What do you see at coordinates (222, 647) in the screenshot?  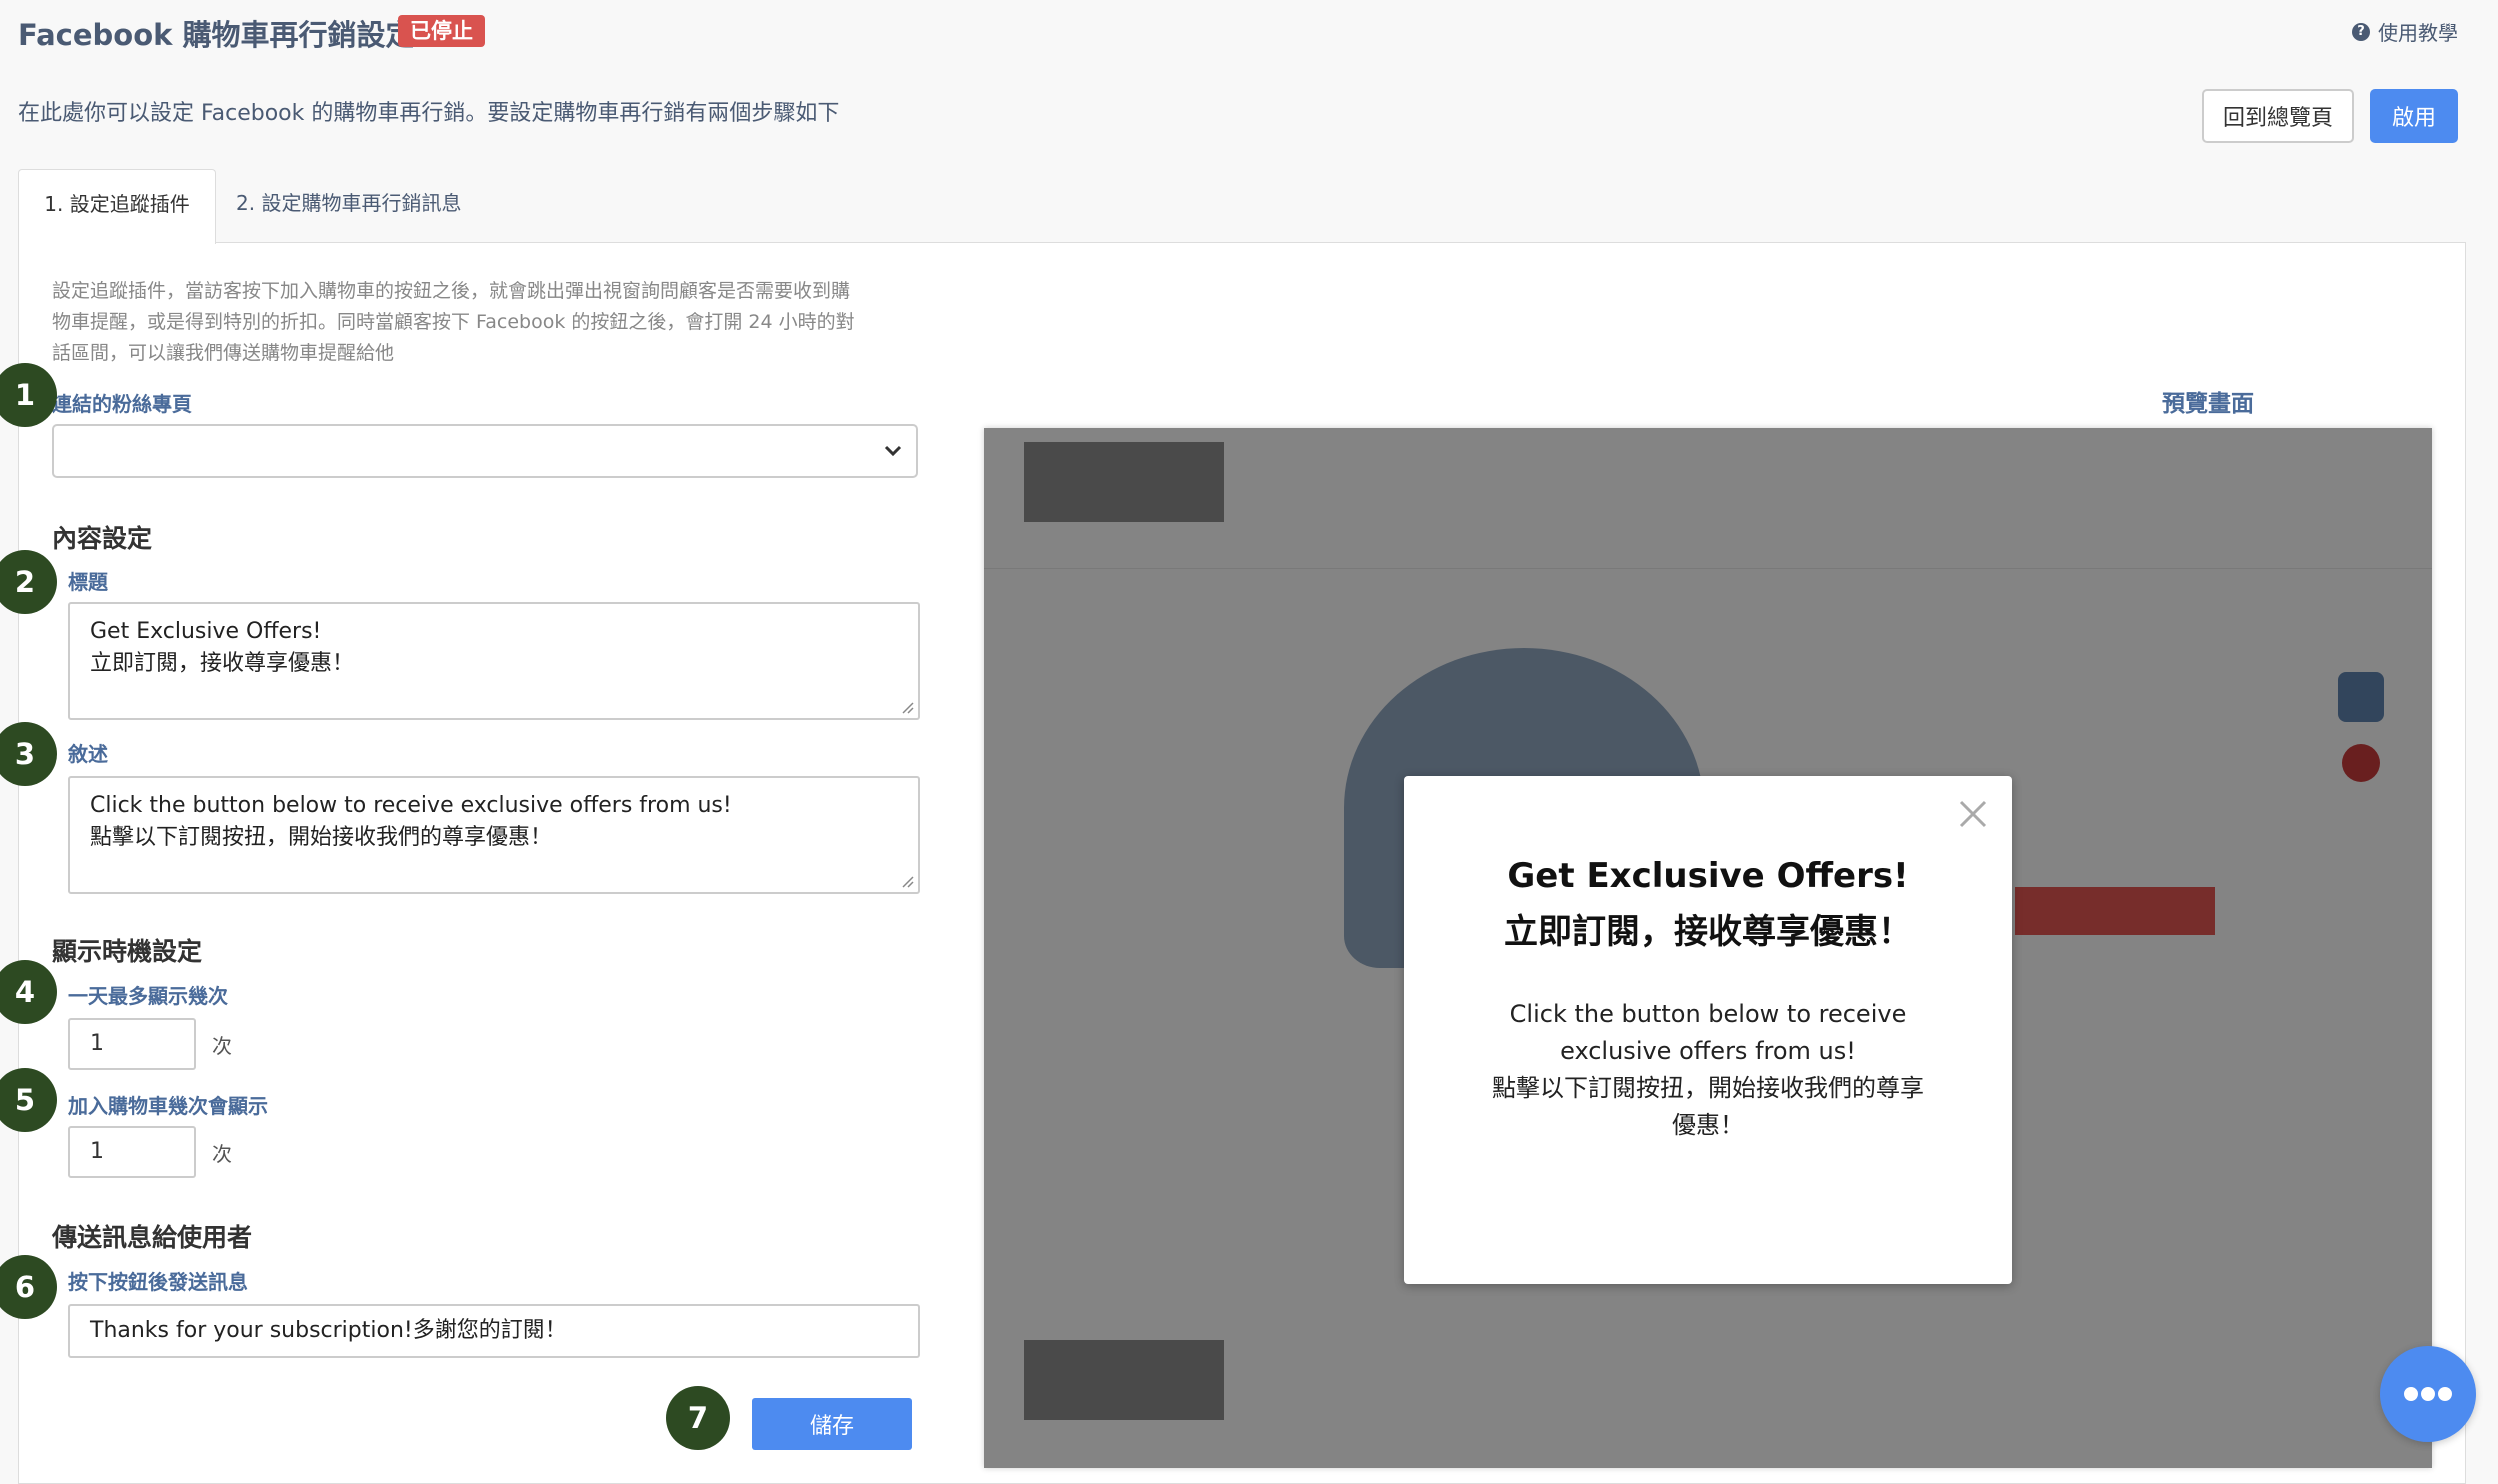 I see `title-textarea-value: Get Exclusive Offers! 立即訂閱，接收尊享優惠！` at bounding box center [222, 647].